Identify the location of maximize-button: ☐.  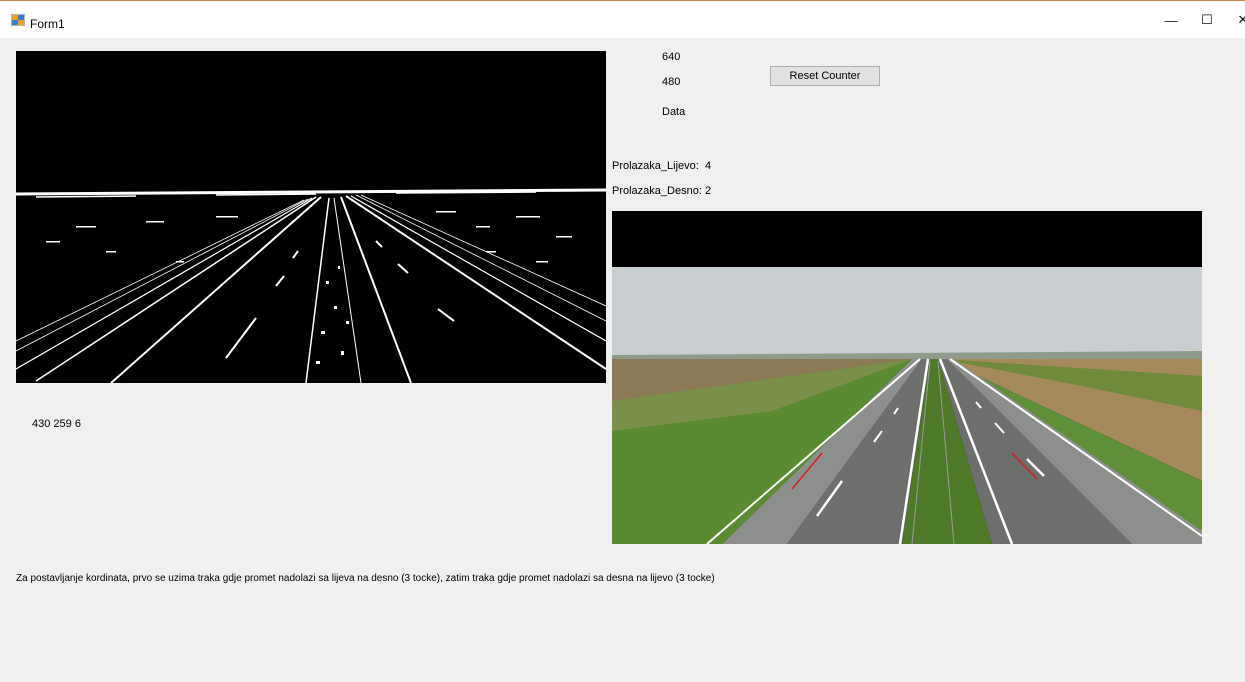
(1207, 20).